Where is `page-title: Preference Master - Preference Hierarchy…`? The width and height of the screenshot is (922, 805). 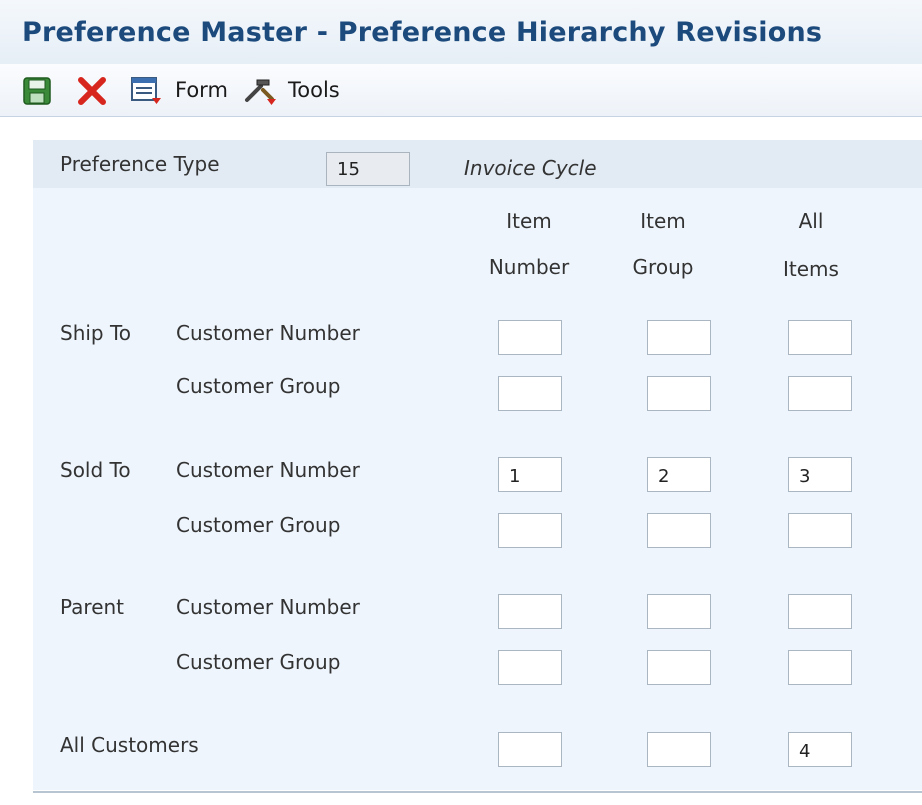
page-title: Preference Master - Preference Hierarchy… is located at coordinates (422, 32).